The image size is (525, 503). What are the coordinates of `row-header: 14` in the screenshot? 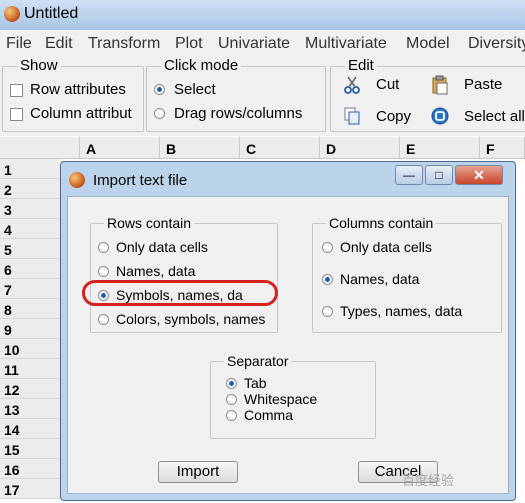 It's located at (30, 429).